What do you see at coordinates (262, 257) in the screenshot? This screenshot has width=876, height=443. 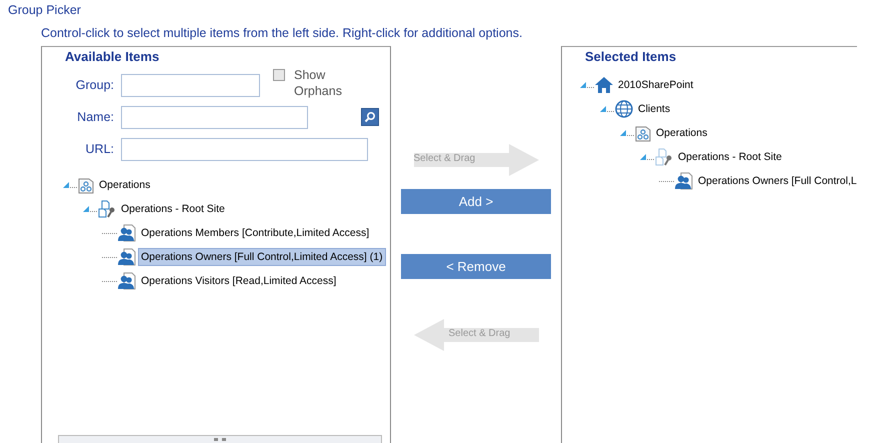 I see `tree-item: Operations Owners [Full Control,Limited Access] (1)` at bounding box center [262, 257].